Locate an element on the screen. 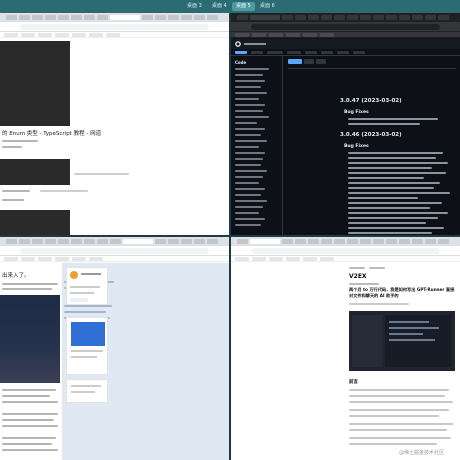 This screenshot has height=460, width=460. promo-banner is located at coordinates (88, 334).